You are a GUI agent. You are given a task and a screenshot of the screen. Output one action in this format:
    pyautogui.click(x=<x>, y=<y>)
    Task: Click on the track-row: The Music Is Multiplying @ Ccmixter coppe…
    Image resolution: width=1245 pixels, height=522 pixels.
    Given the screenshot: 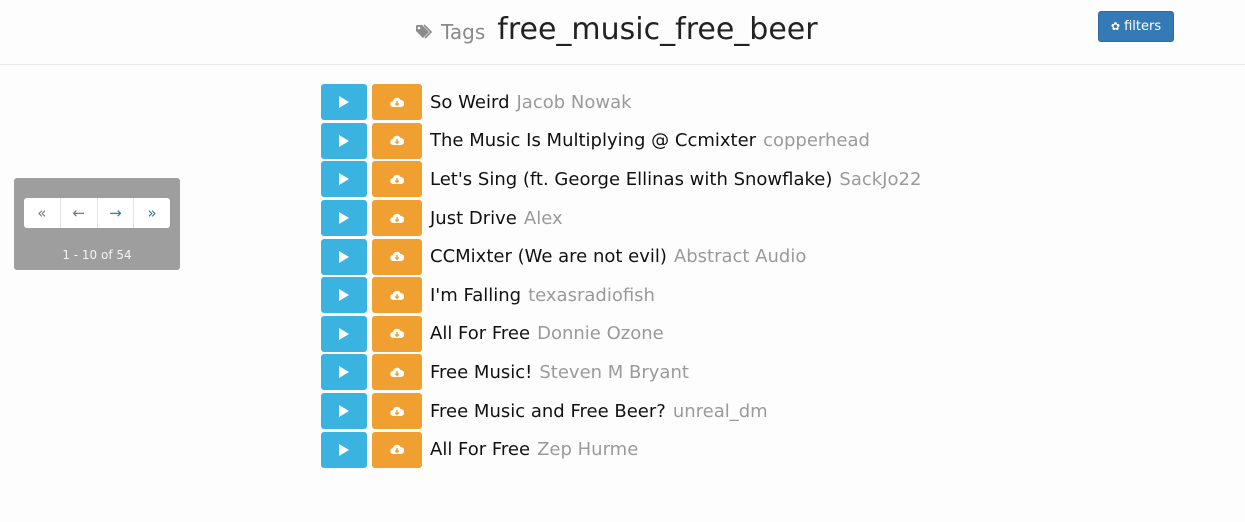 What is the action you would take?
    pyautogui.click(x=761, y=141)
    